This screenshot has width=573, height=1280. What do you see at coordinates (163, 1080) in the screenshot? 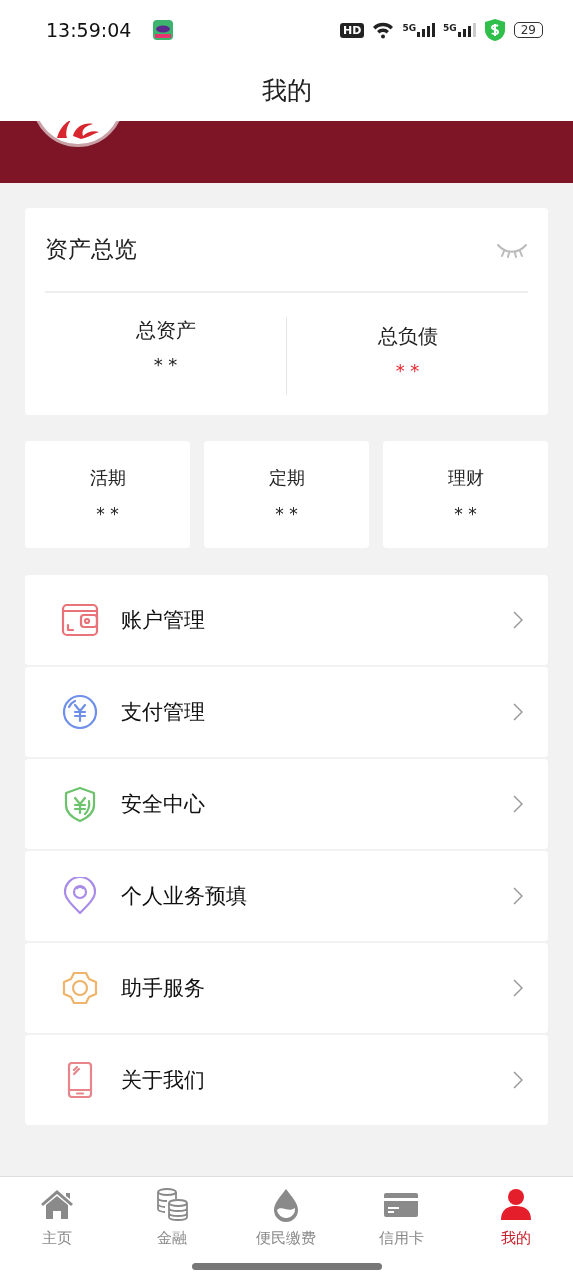
I see `menu-label: 关于我们` at bounding box center [163, 1080].